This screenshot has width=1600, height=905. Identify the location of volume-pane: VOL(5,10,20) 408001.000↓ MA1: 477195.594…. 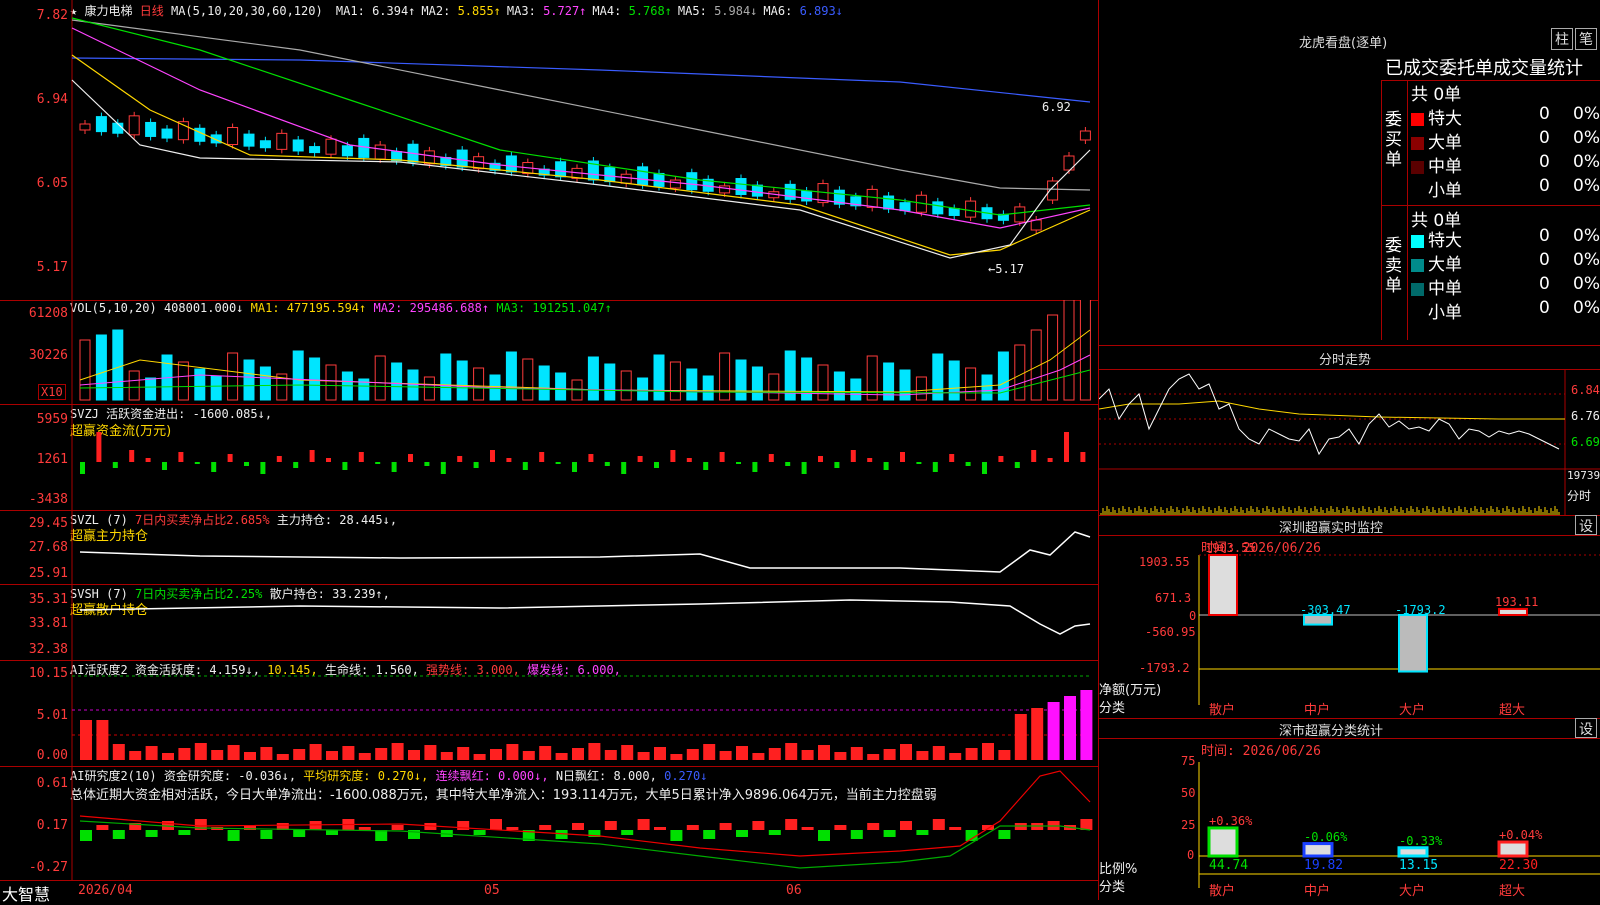
(549, 352).